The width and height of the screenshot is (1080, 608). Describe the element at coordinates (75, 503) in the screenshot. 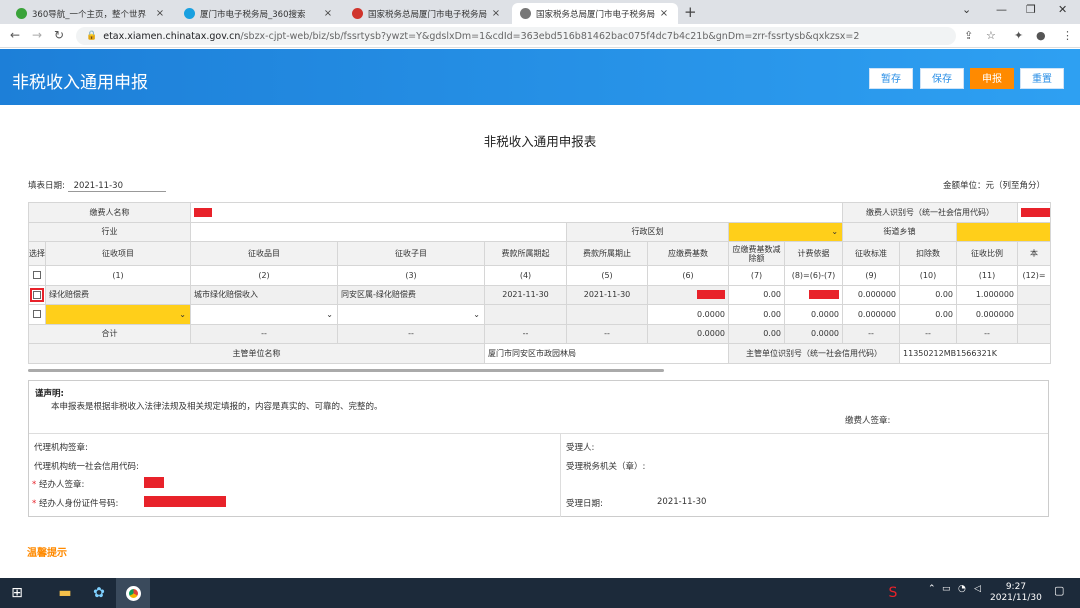

I see `handler-id-label: * 经办人身份证件号码:` at that location.